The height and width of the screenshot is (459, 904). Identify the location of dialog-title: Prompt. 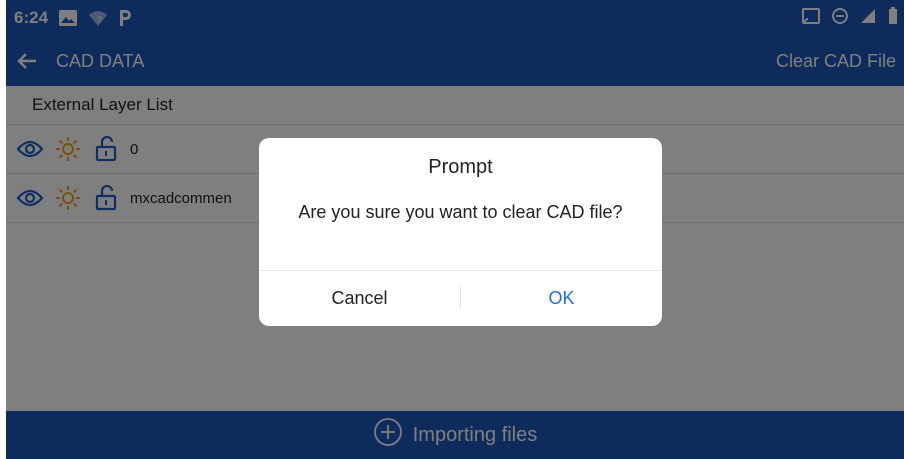
(460, 167).